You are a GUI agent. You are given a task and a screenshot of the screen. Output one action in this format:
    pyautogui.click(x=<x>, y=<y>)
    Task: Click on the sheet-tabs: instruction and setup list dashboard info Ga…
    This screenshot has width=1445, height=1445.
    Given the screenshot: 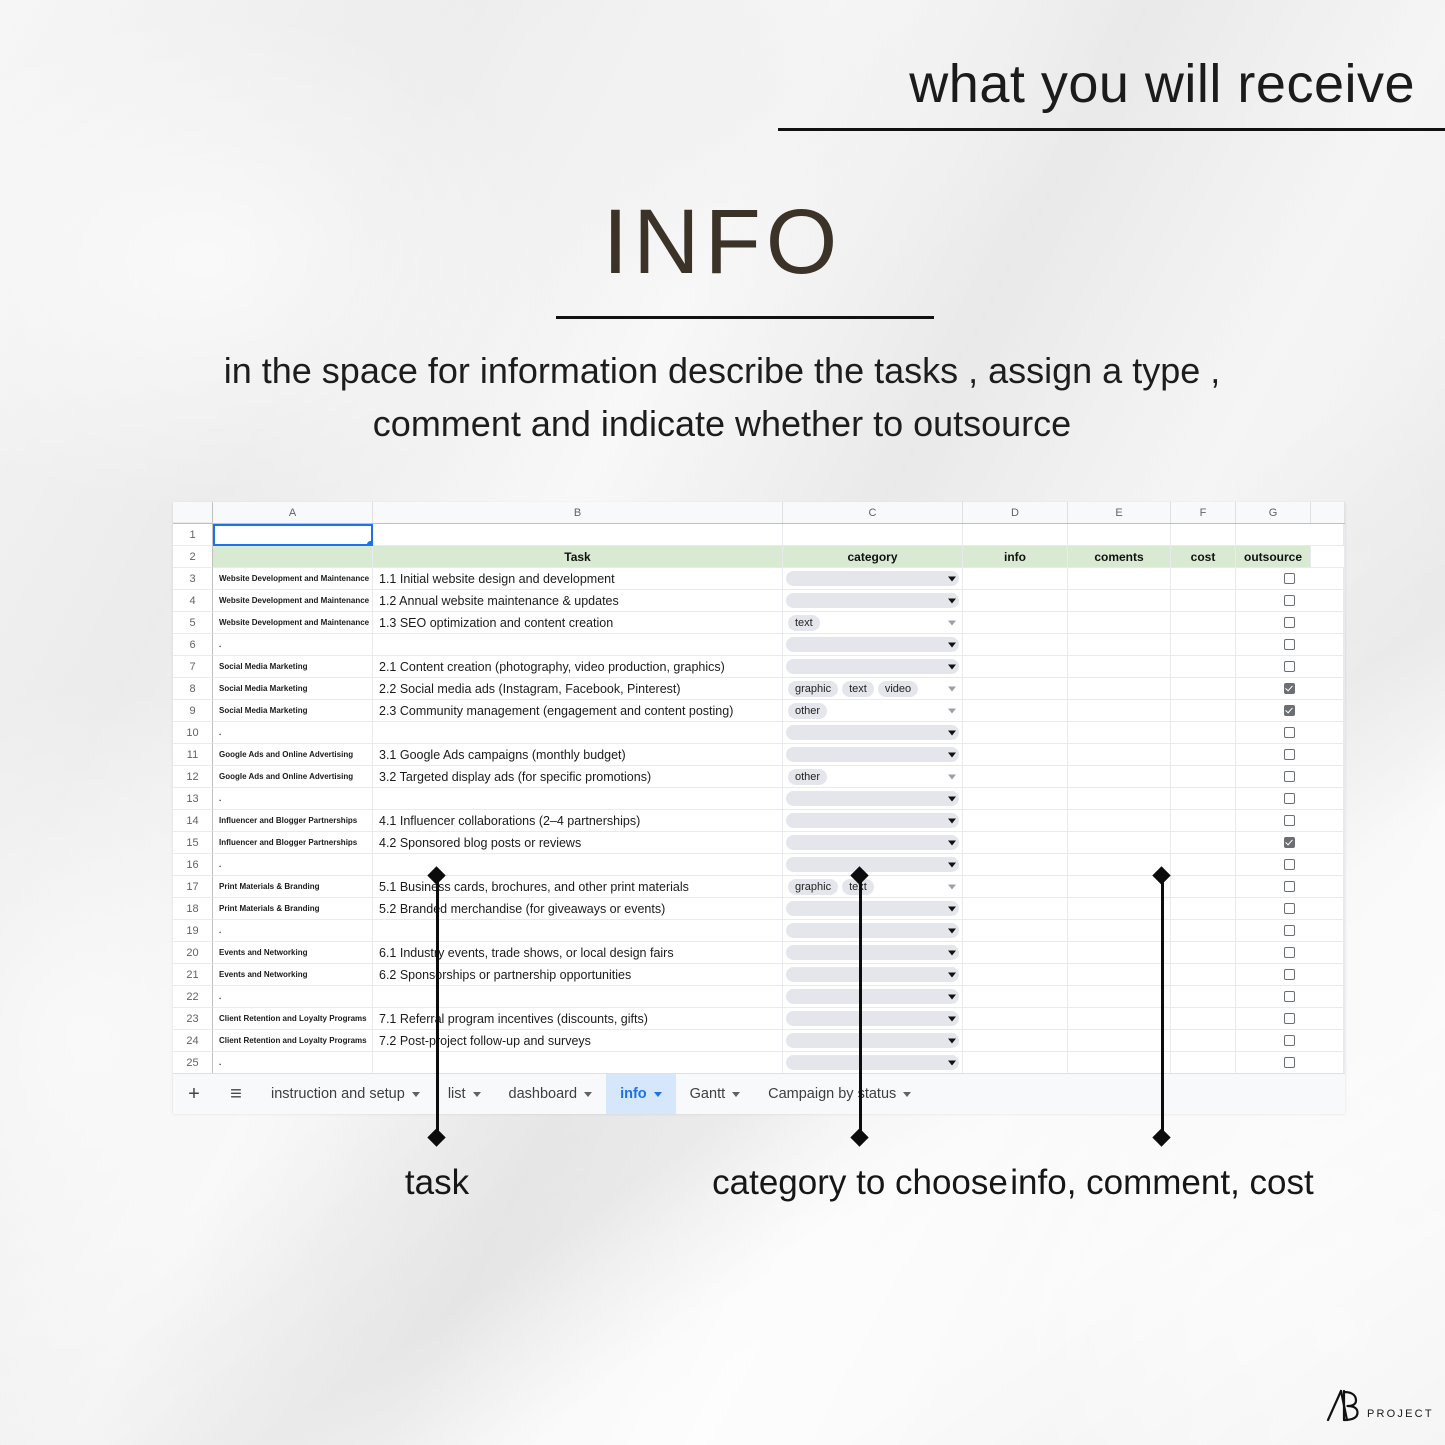 What is the action you would take?
    pyautogui.click(x=591, y=1094)
    